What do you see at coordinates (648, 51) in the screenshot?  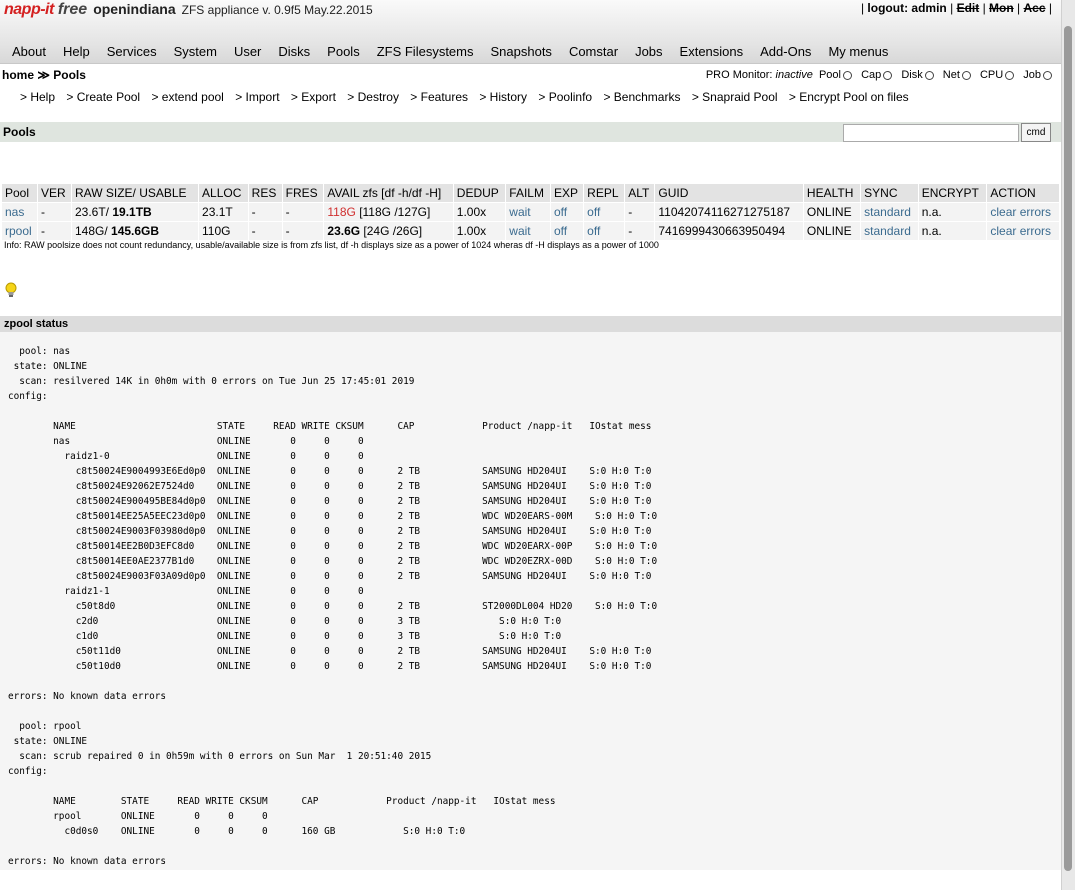 I see `nav-jobs: Jobs` at bounding box center [648, 51].